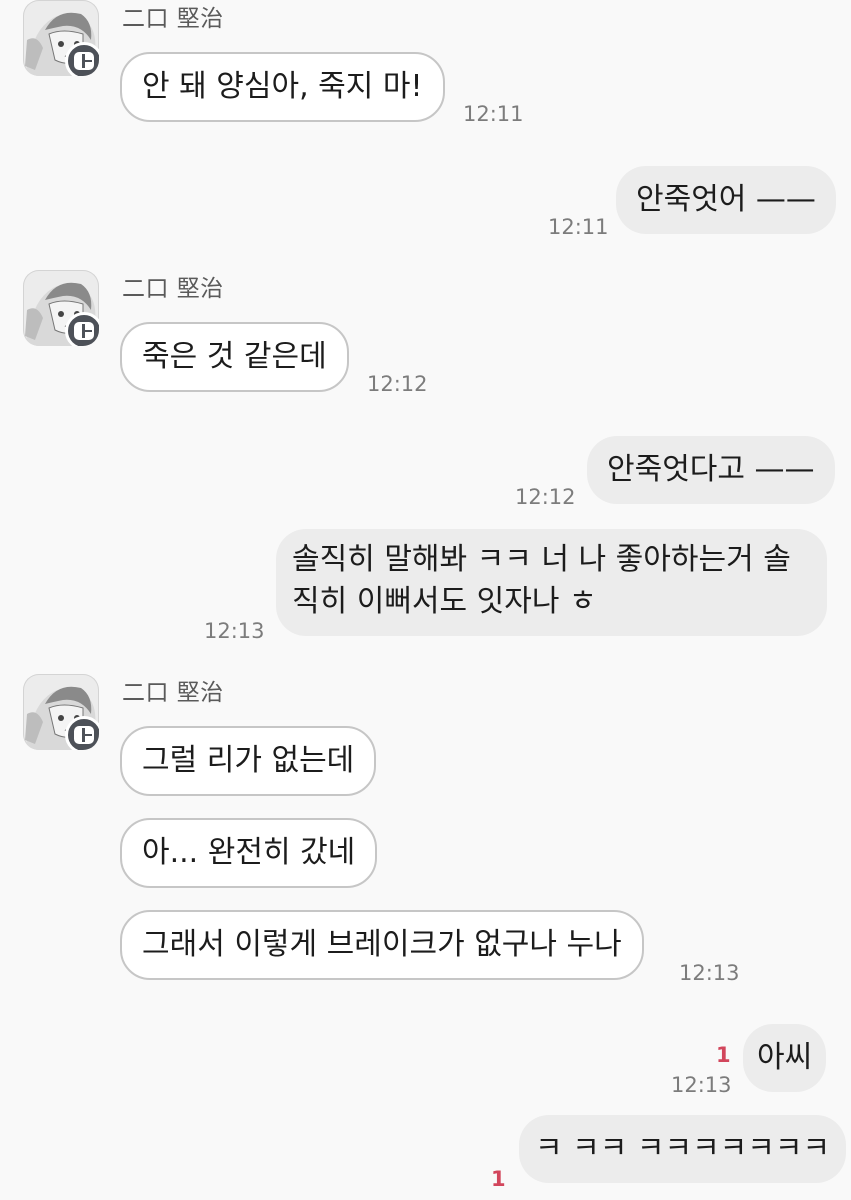  I want to click on message-bubble-incoming: 죽은 것 같은데, so click(234, 357).